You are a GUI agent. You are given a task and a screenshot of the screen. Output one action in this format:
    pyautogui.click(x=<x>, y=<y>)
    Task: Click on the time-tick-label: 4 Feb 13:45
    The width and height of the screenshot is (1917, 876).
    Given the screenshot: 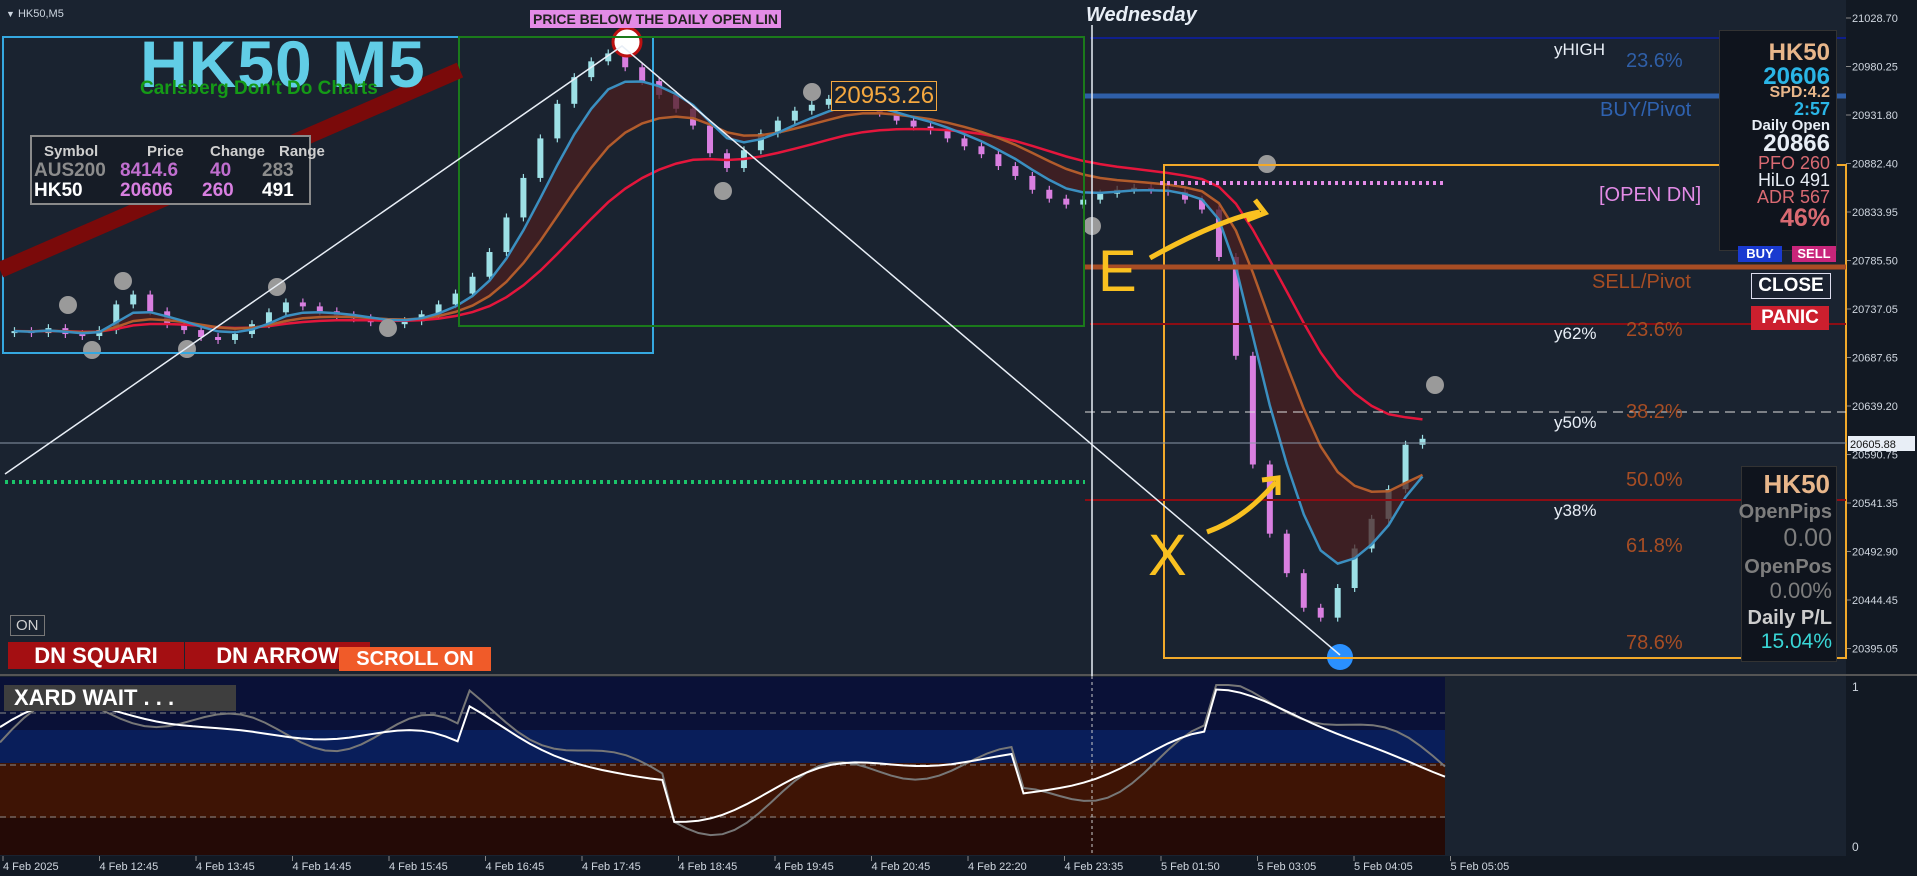 What is the action you would take?
    pyautogui.click(x=225, y=867)
    